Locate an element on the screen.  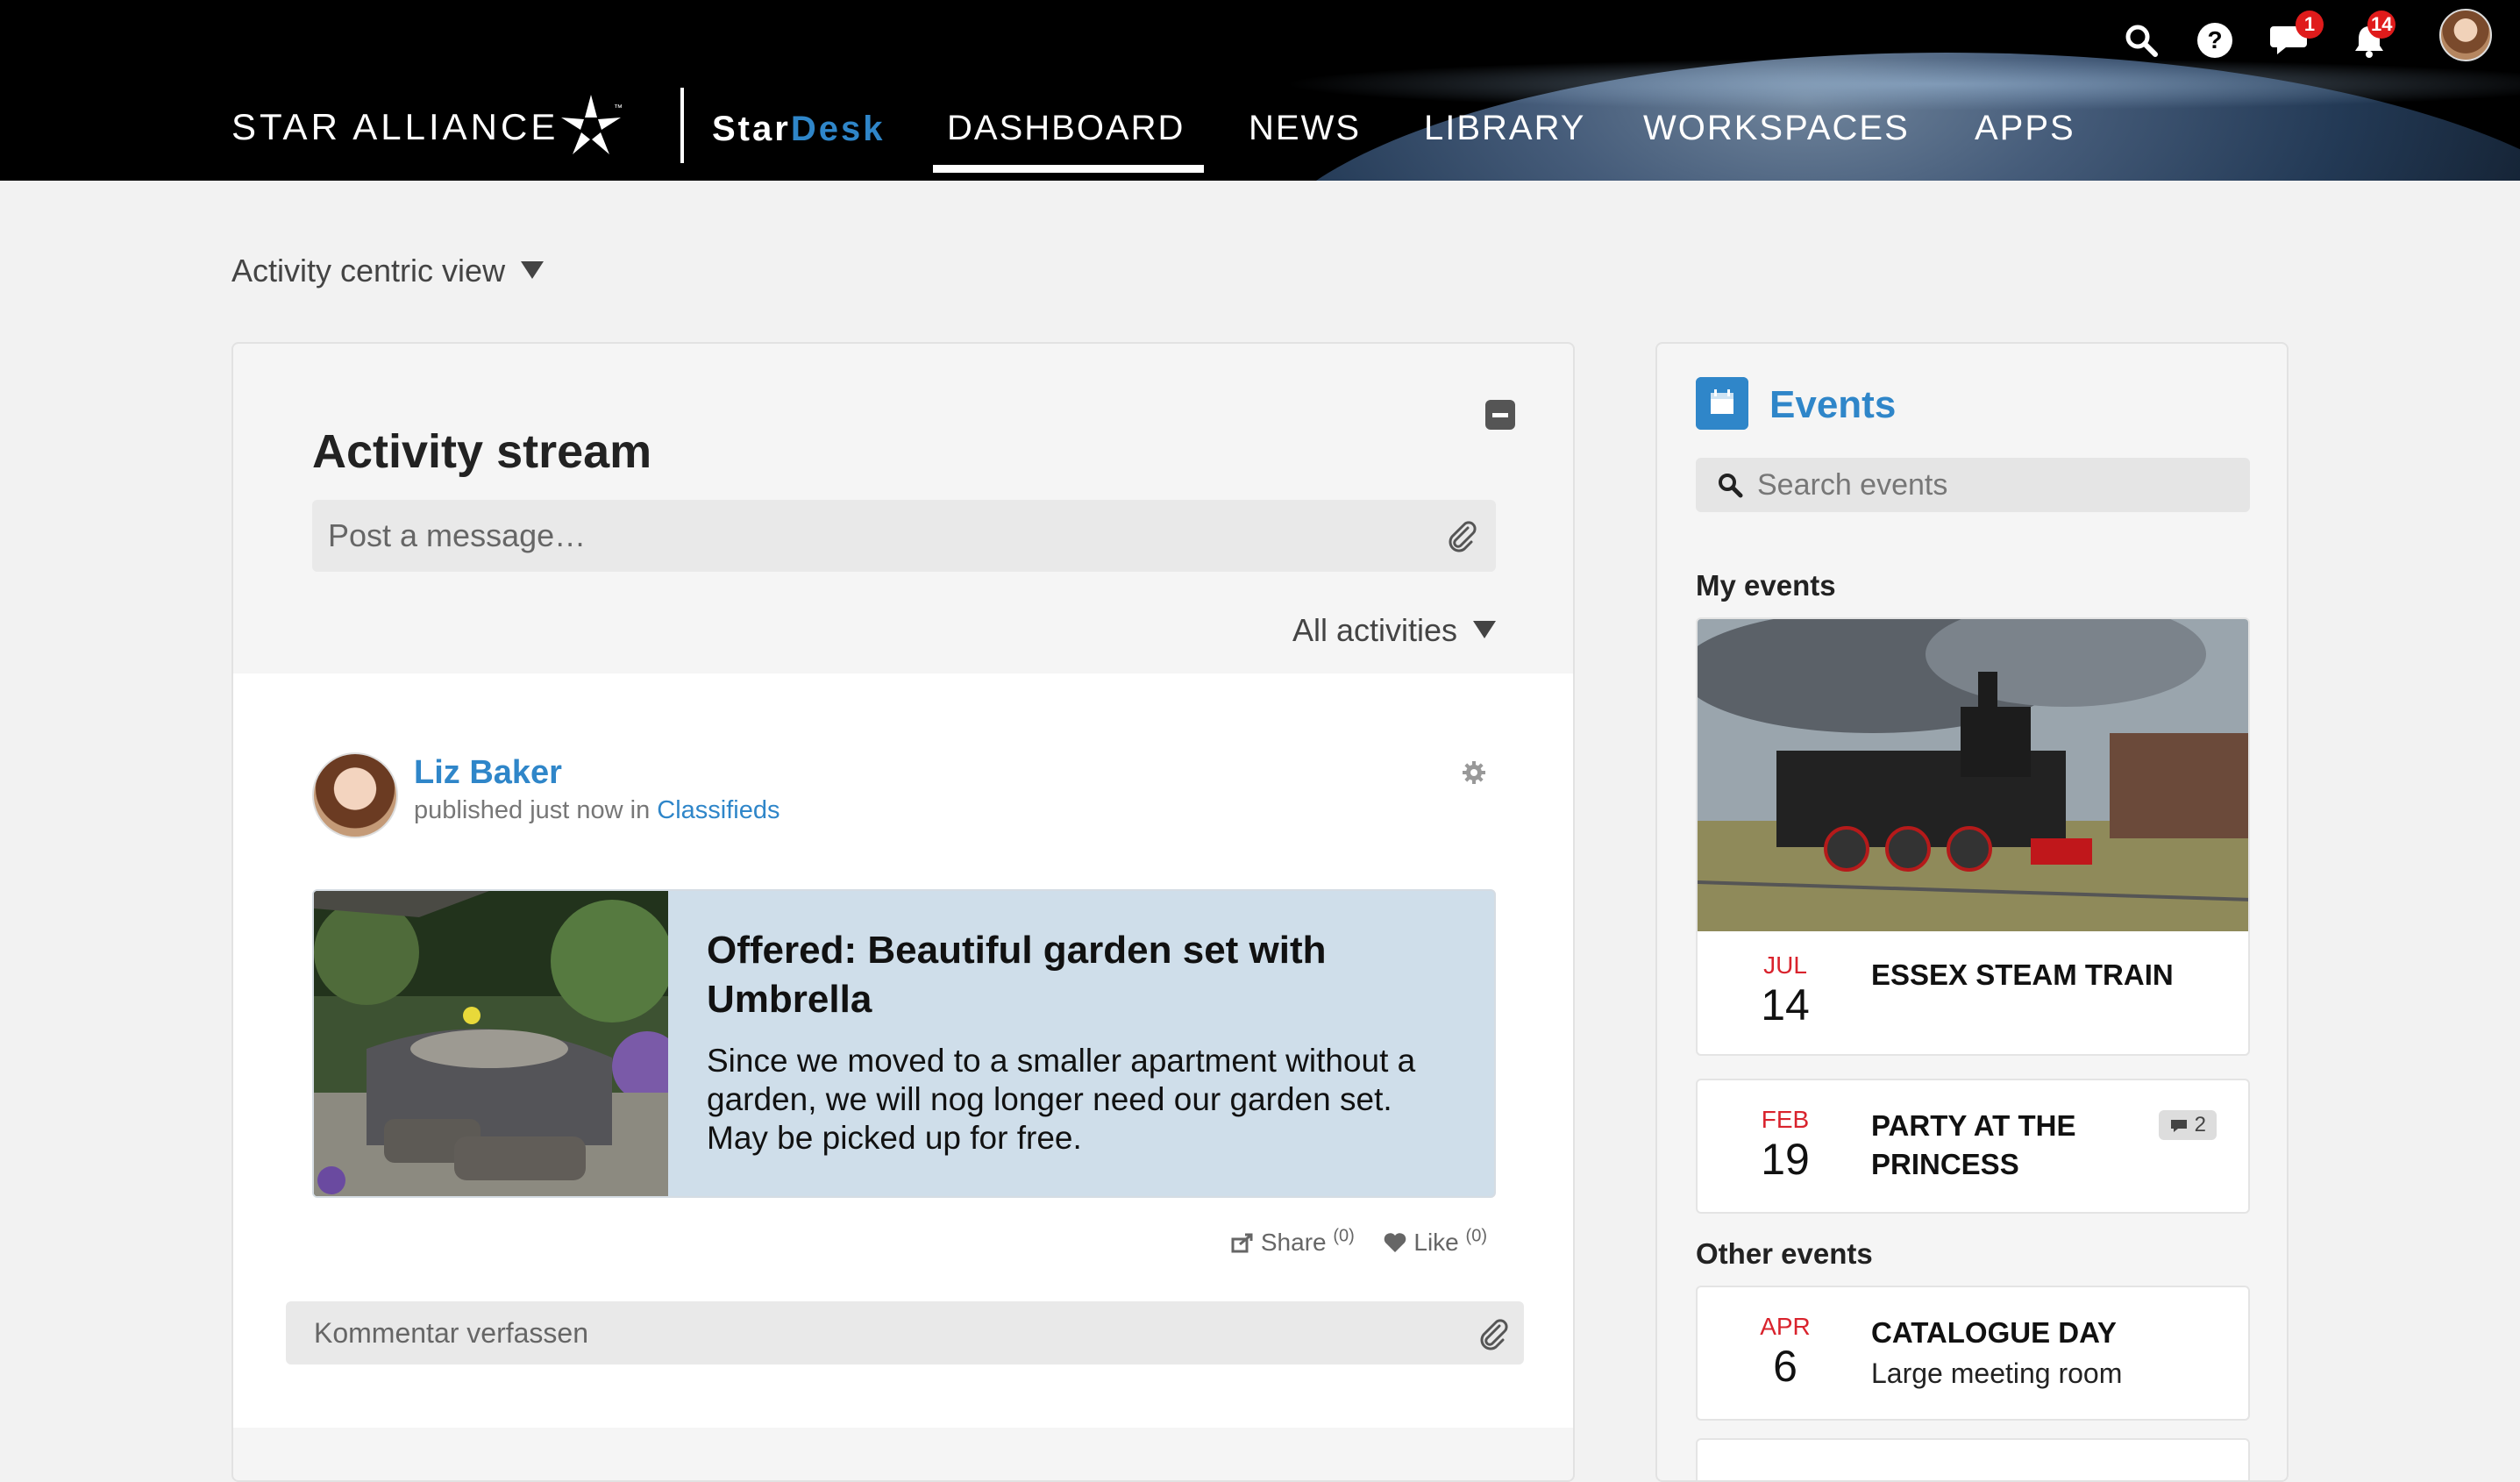
activity-filter-dropdown: All activities is located at coordinates (1394, 630).